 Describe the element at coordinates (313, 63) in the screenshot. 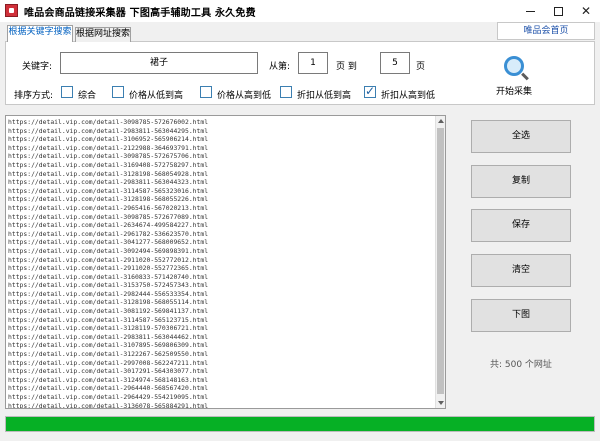

I see `from-page-input: 1` at that location.